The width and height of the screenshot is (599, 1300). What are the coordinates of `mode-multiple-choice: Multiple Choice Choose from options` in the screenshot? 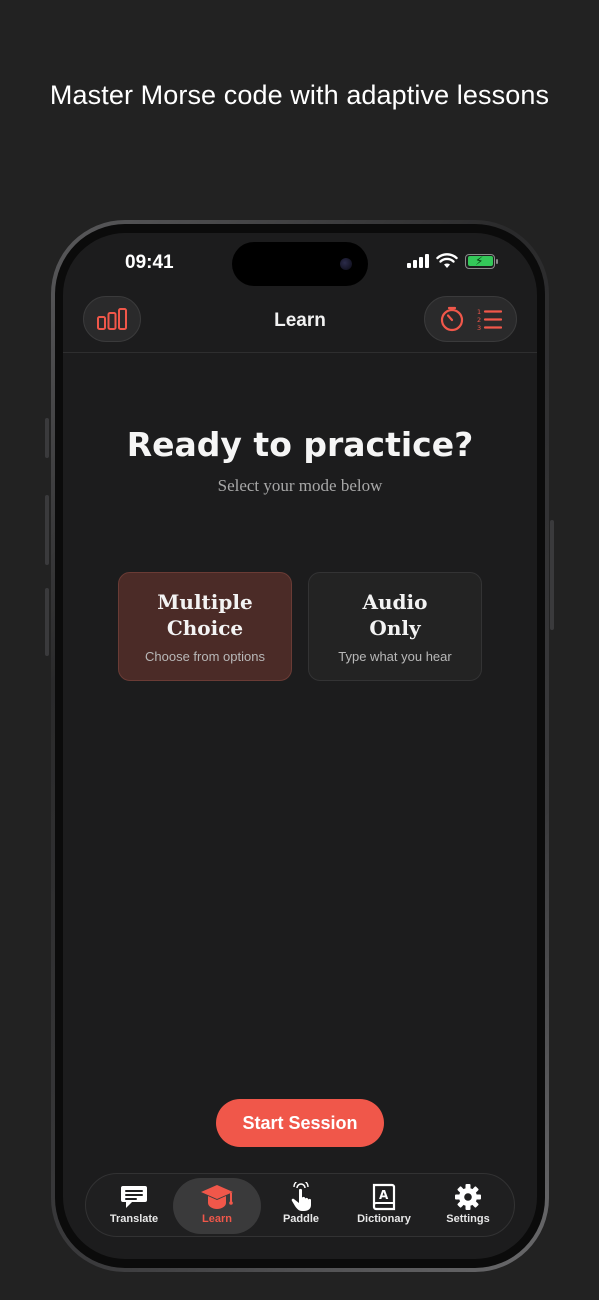 It's located at (205, 626).